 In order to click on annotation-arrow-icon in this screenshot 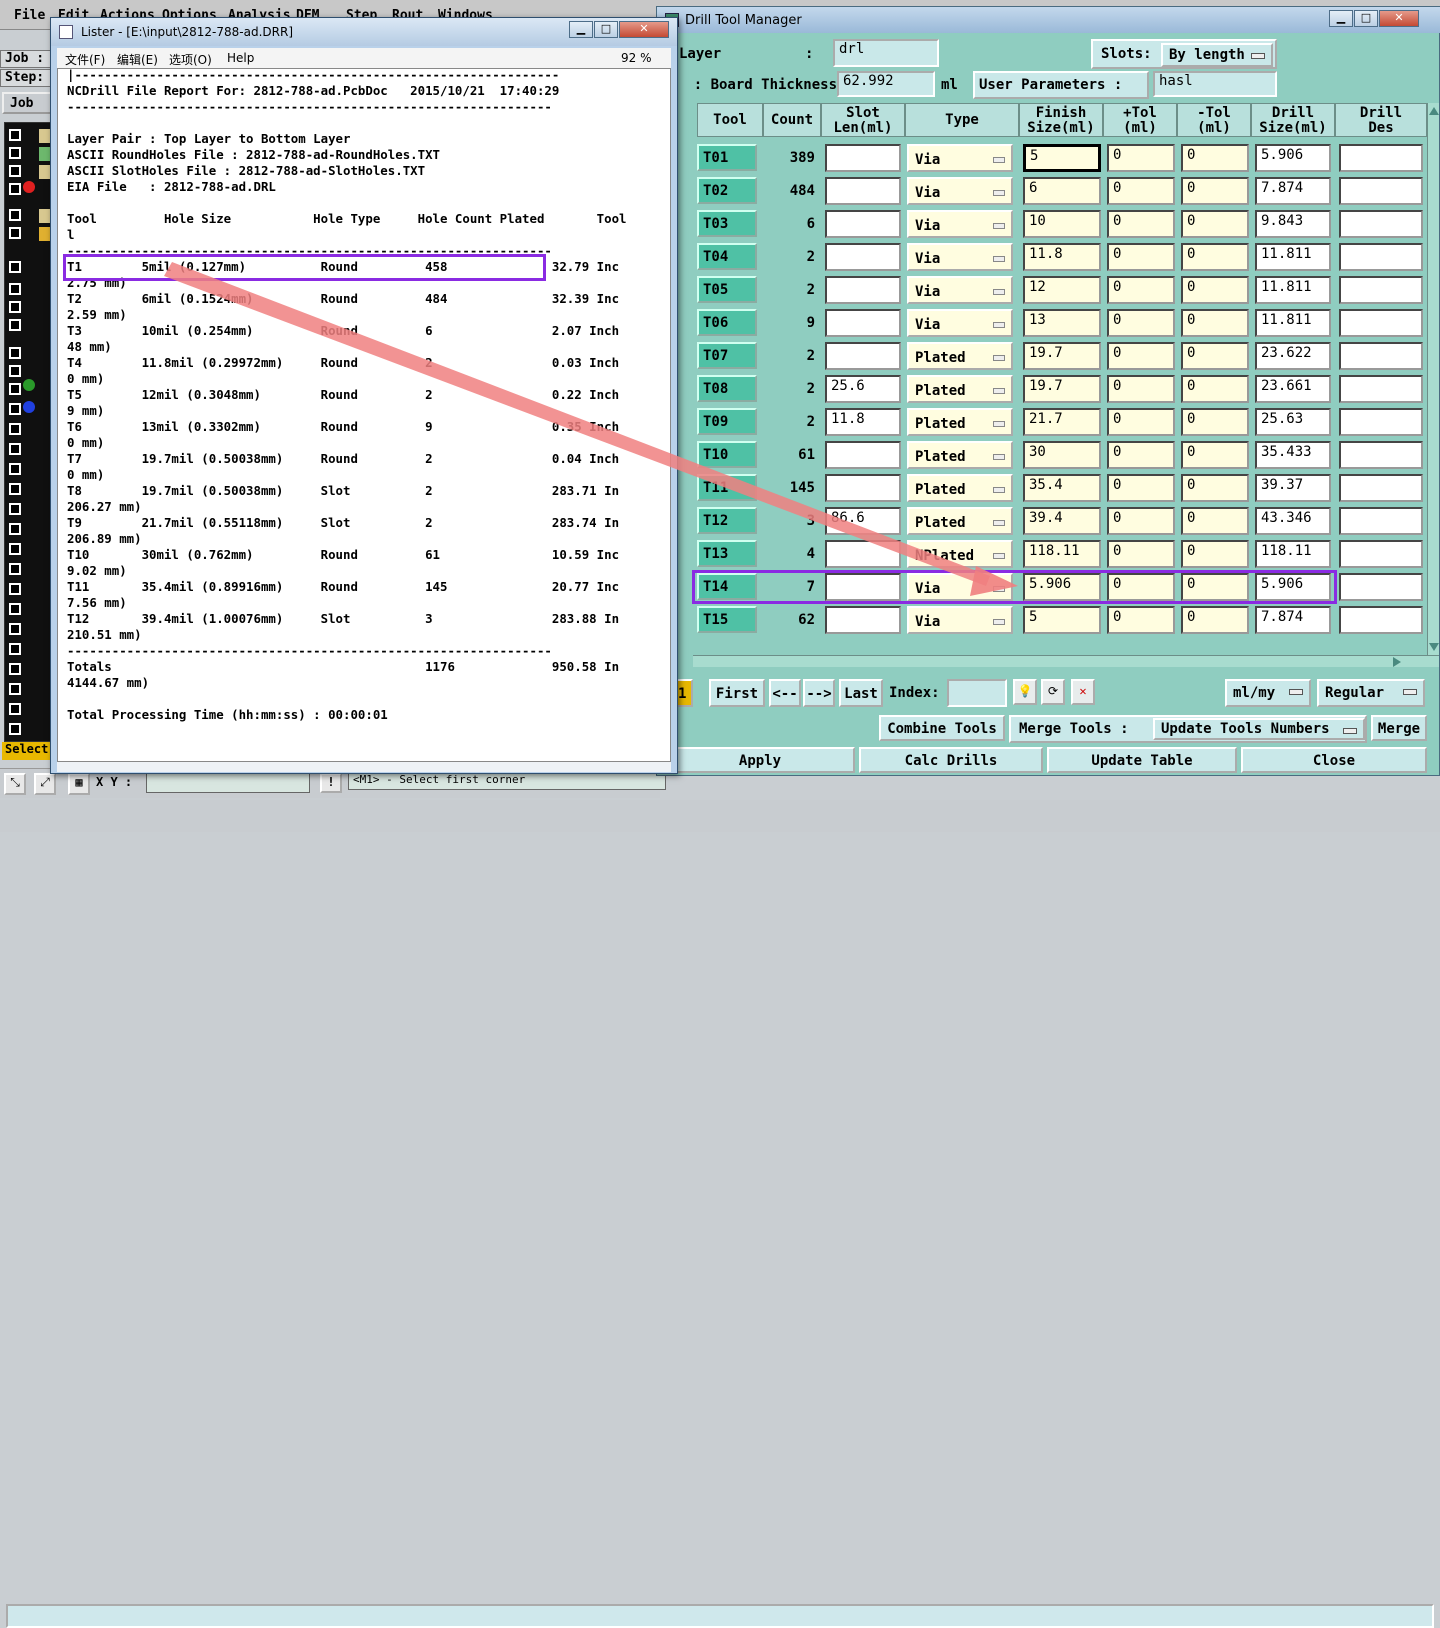, I will do `click(591, 429)`.